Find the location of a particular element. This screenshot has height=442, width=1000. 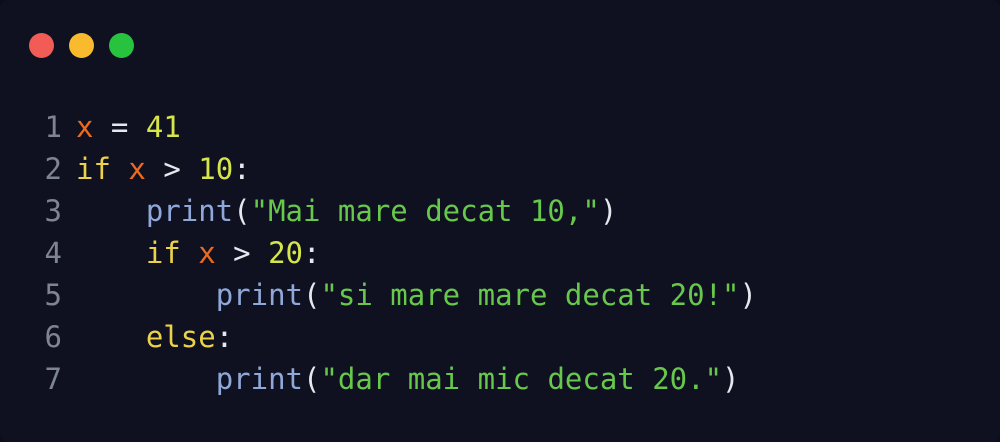

code-line: 2 if x > 10: is located at coordinates (378, 169).